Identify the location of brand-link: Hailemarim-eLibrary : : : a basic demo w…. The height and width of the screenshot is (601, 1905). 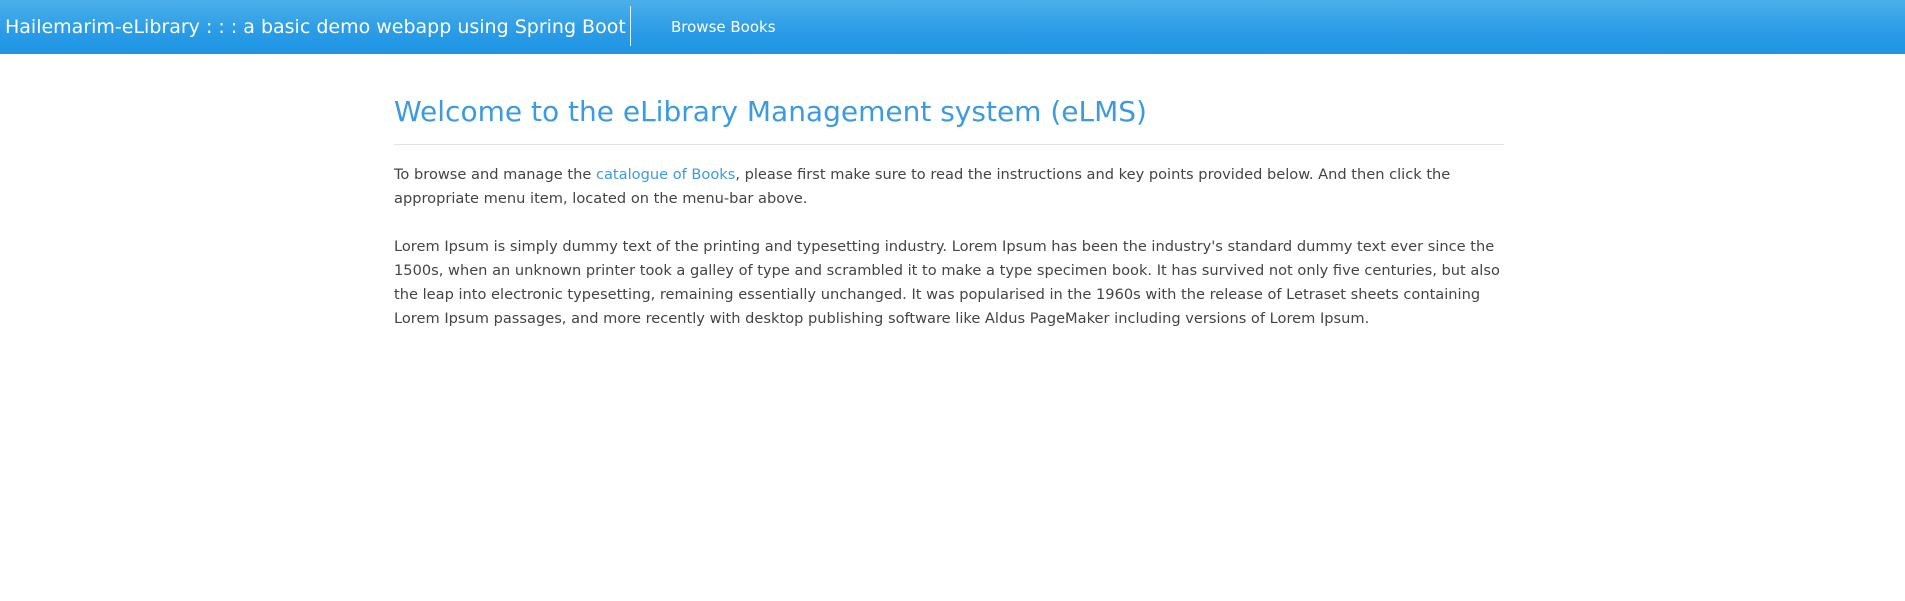
(315, 27).